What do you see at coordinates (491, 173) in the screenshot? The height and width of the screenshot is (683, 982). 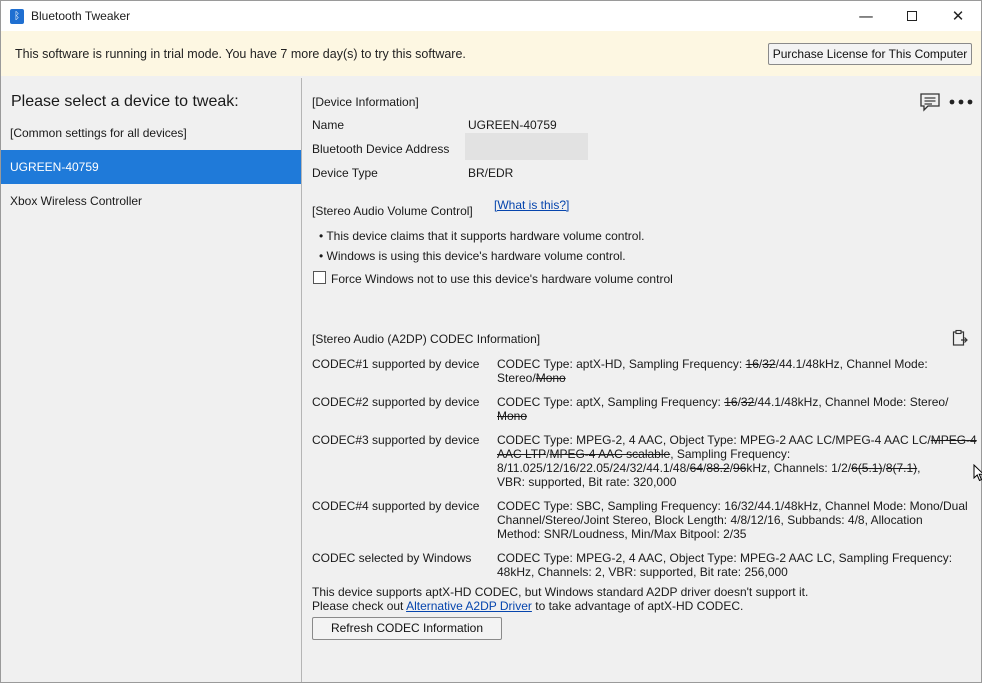 I see `device-type-value: BR/EDR` at bounding box center [491, 173].